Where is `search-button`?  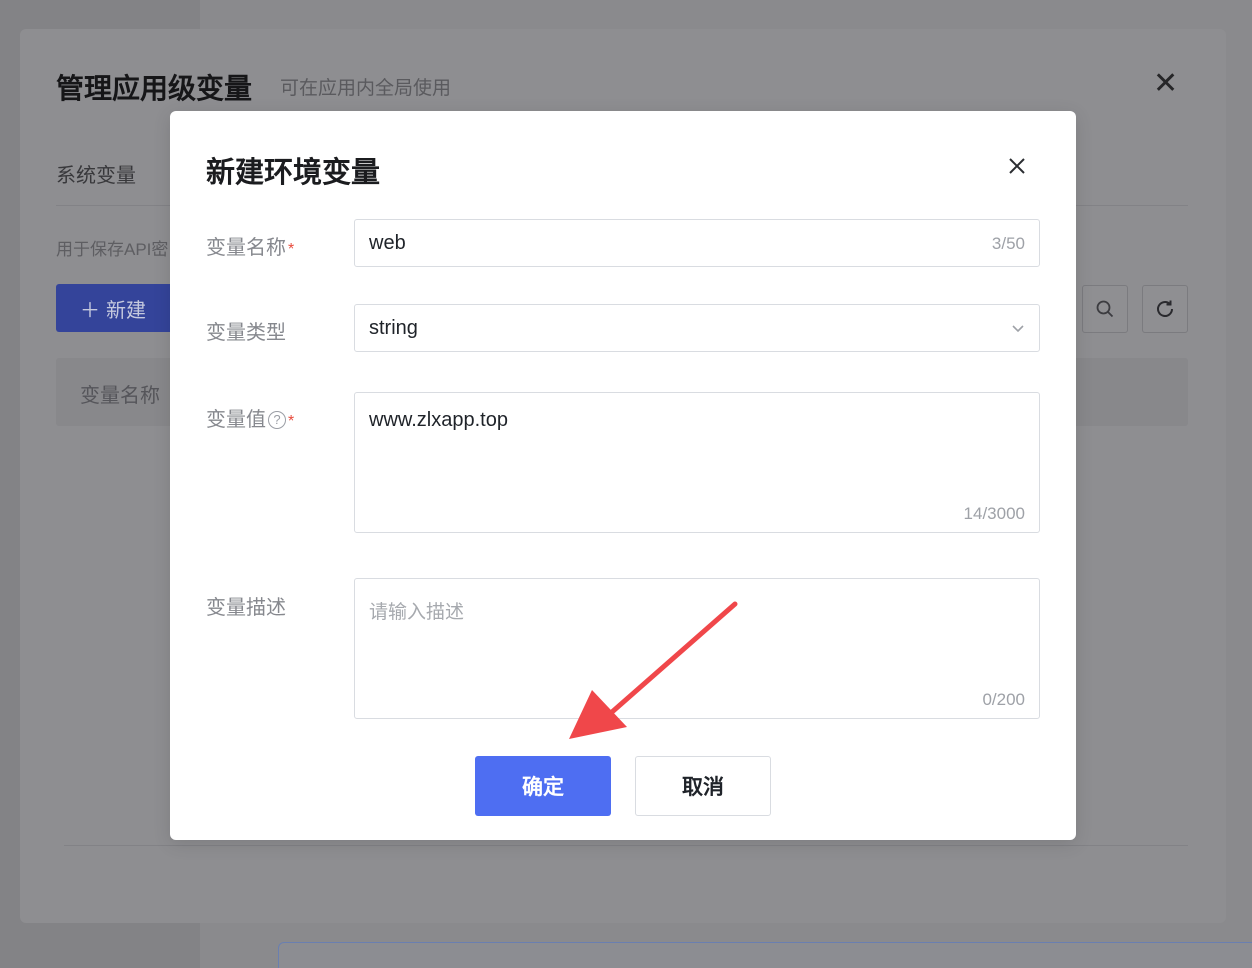 search-button is located at coordinates (1105, 309).